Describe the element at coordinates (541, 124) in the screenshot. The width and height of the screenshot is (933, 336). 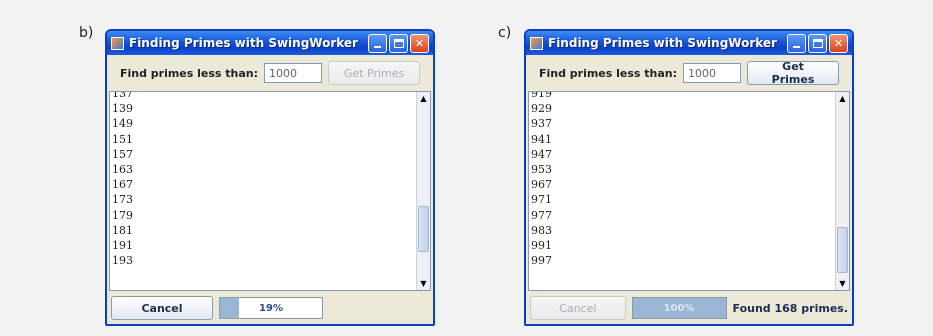
I see `list-item: 937` at that location.